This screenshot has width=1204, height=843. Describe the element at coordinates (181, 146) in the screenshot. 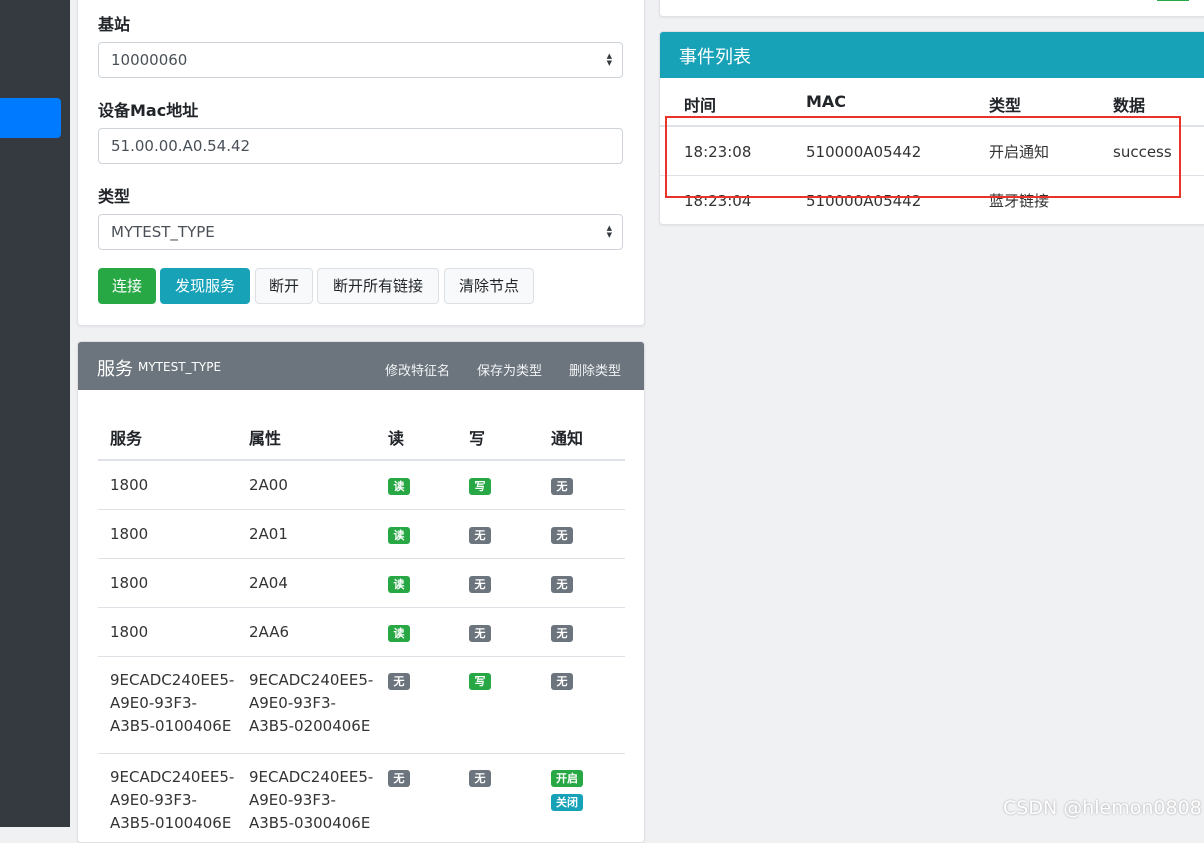

I see `mac-value: 51.00.00.A0.54.42` at that location.